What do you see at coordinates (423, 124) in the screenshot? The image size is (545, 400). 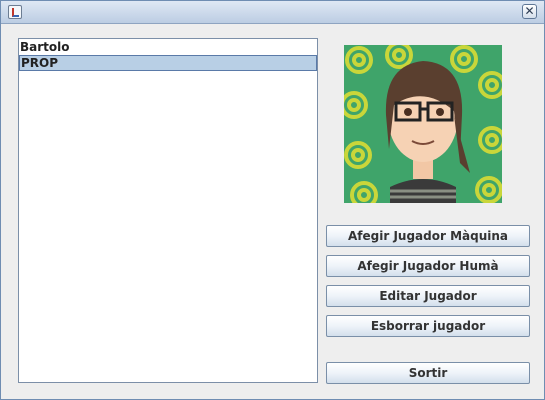 I see `player-avatar-image` at bounding box center [423, 124].